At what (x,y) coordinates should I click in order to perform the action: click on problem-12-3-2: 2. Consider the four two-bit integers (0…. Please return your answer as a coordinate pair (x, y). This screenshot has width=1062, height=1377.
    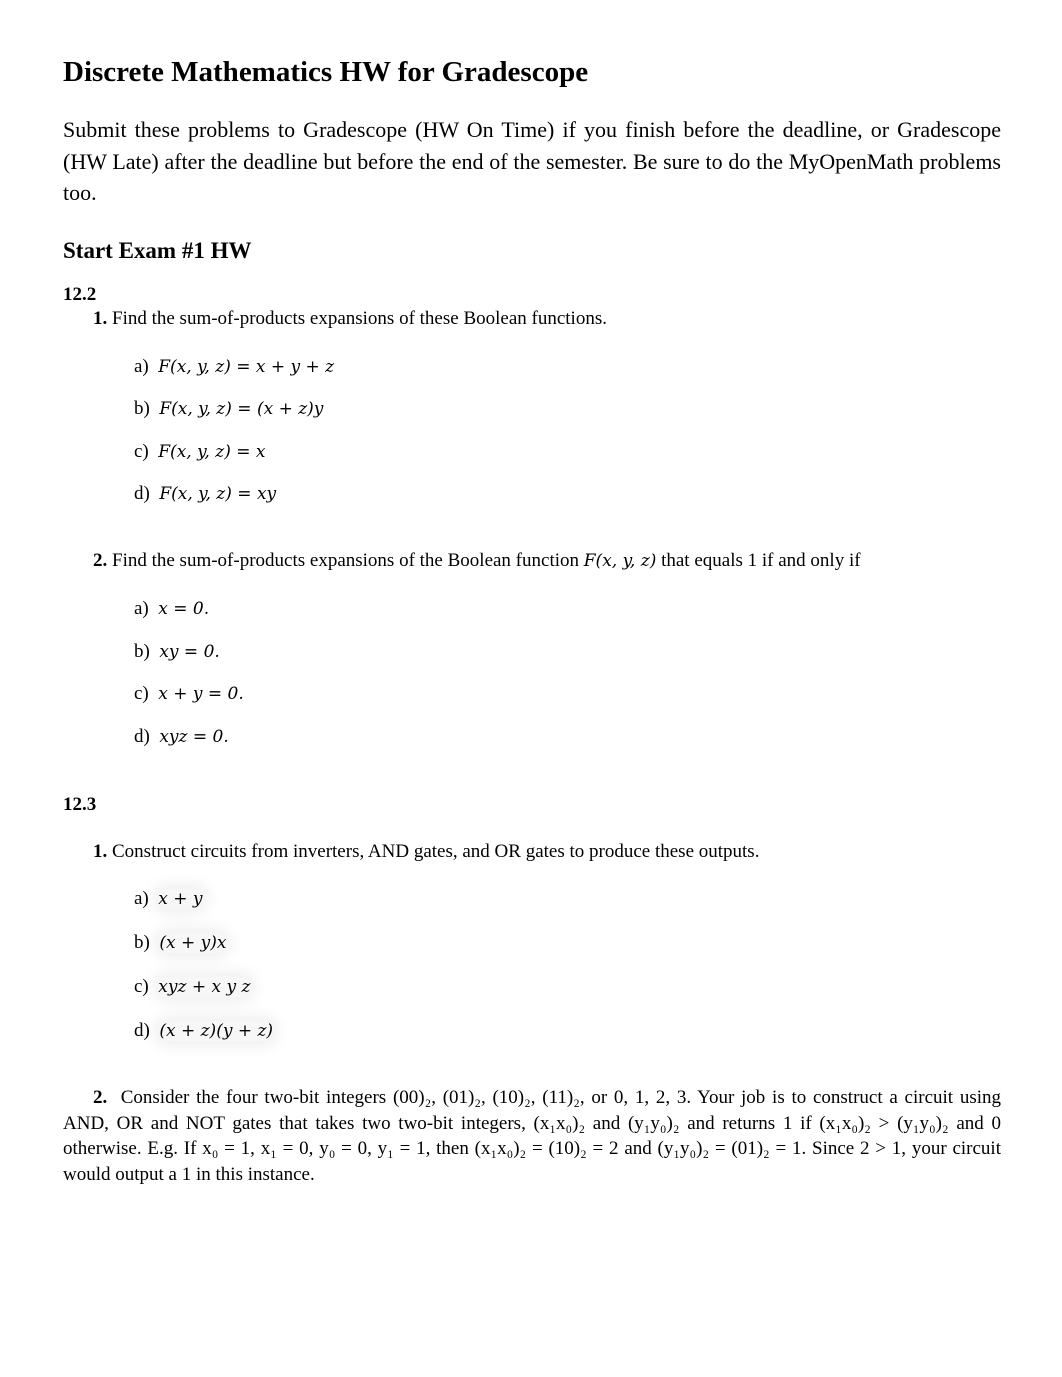
    Looking at the image, I should click on (532, 1136).